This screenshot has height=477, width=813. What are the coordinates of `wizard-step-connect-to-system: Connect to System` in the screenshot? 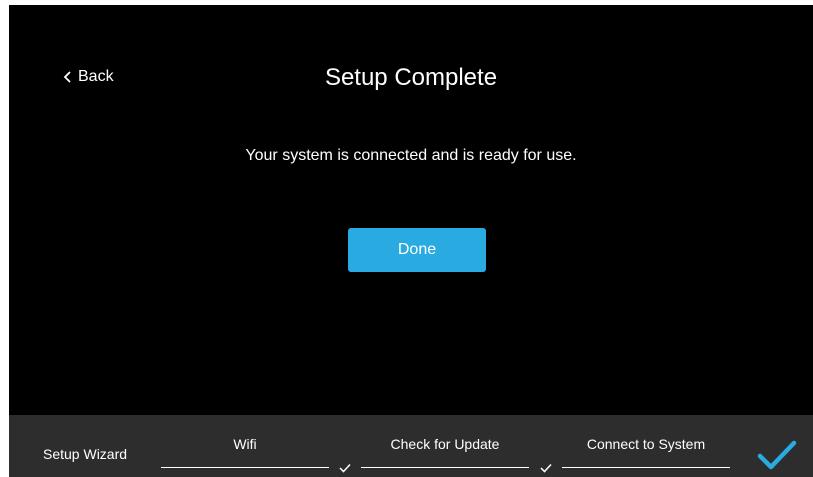 It's located at (646, 446).